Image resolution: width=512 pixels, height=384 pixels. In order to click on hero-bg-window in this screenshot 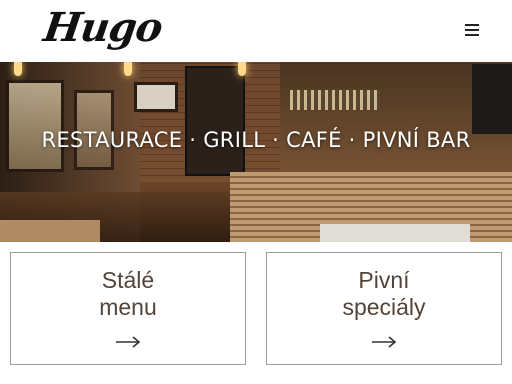, I will do `click(35, 126)`.